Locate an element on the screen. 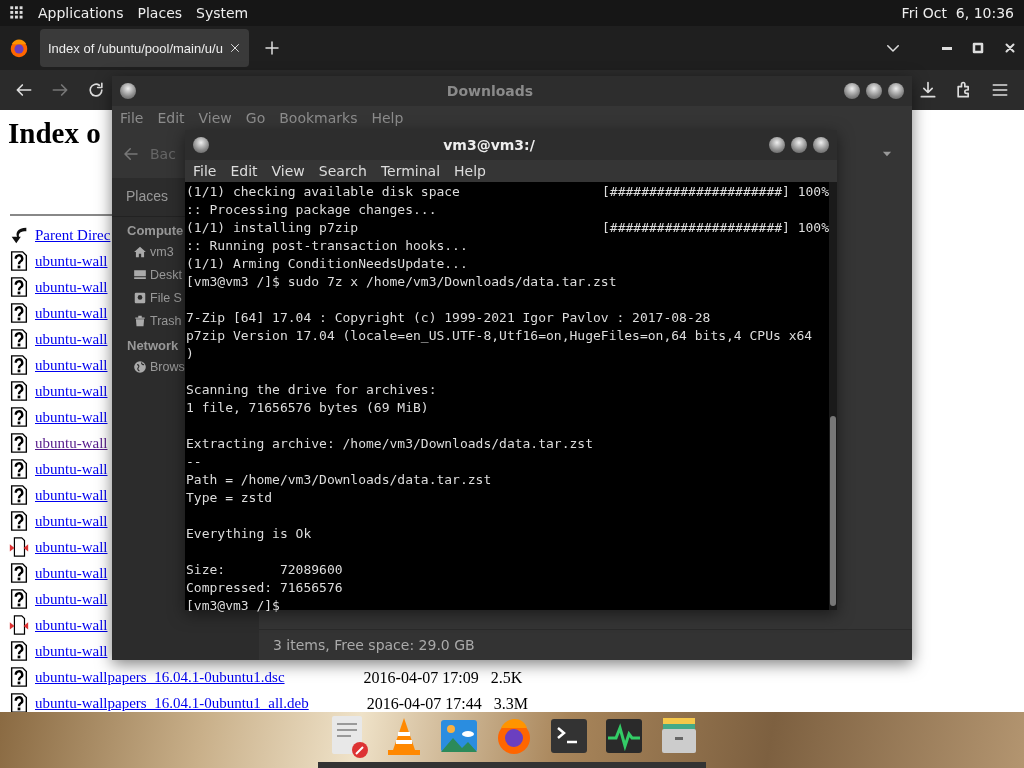 This screenshot has width=1024, height=768. trash-icon is located at coordinates (140, 320).